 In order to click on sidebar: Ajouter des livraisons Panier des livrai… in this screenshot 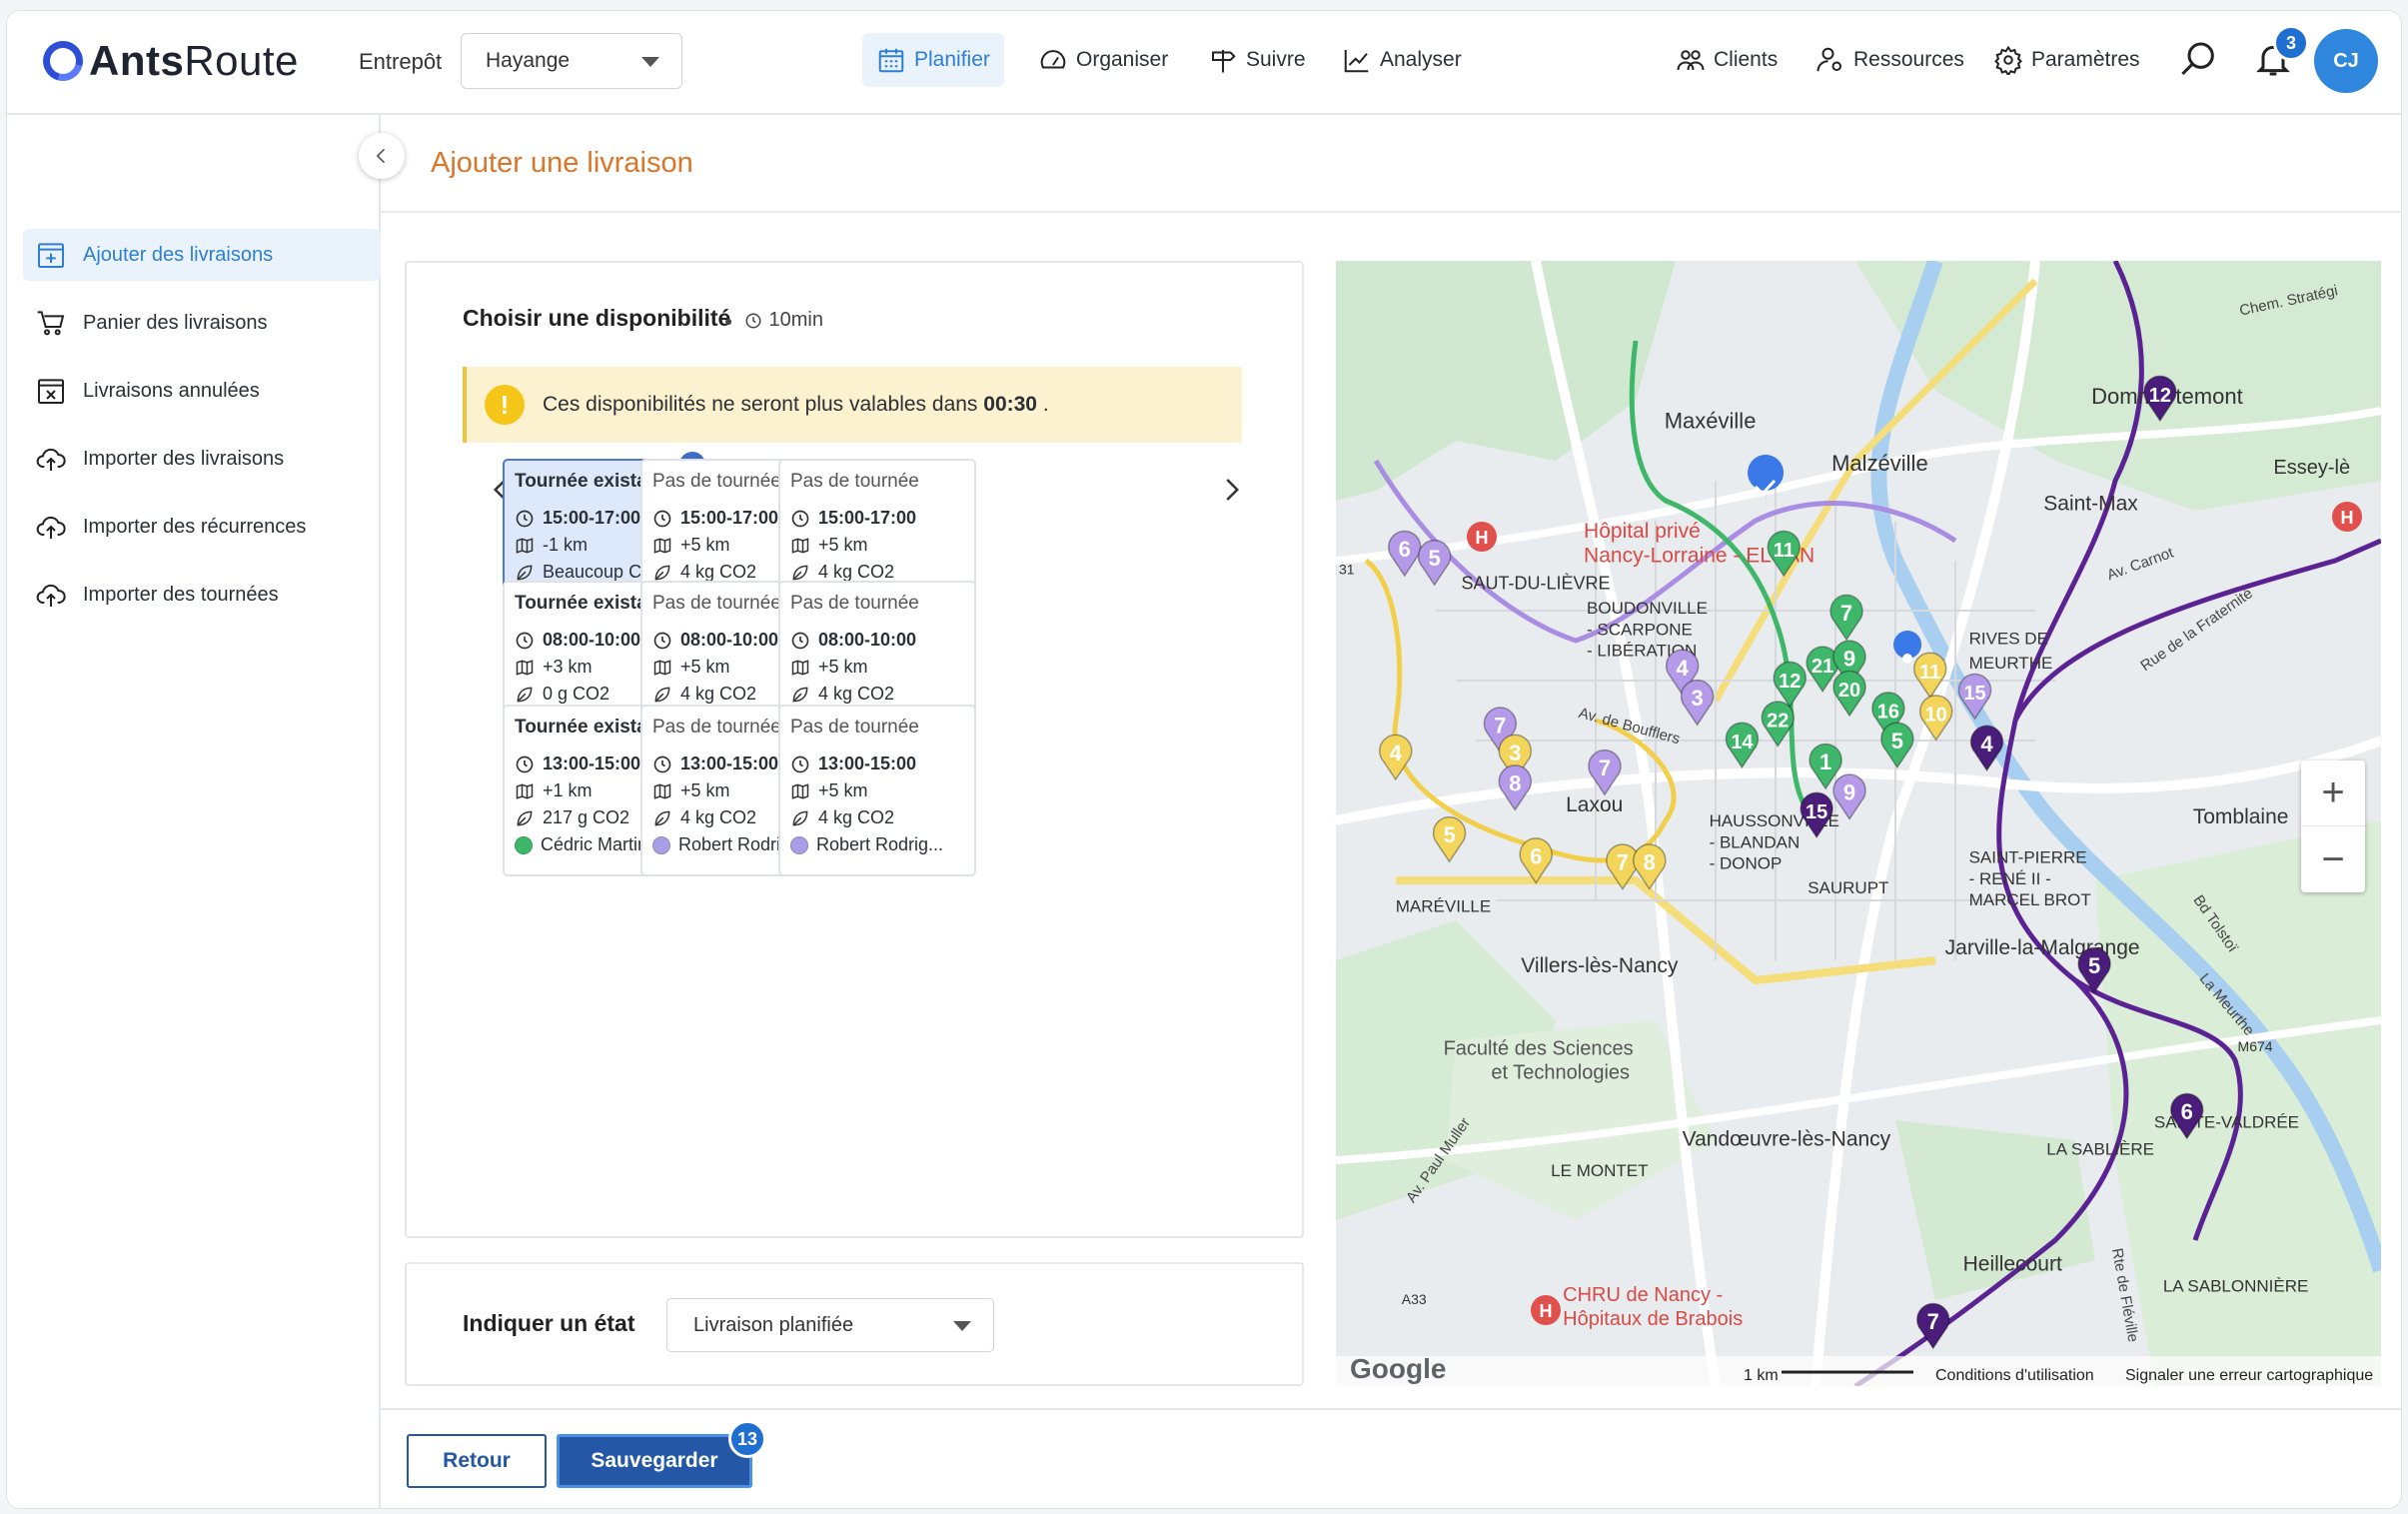, I will do `click(194, 812)`.